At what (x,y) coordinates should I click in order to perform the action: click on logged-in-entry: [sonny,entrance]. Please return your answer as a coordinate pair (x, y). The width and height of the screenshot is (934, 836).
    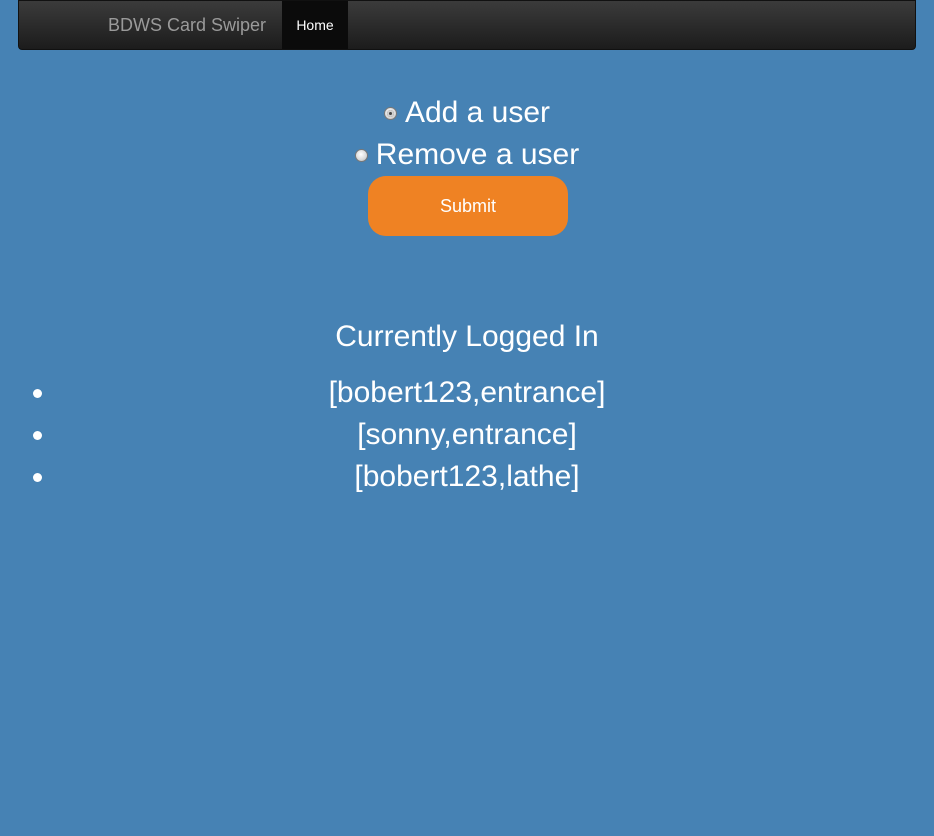
    Looking at the image, I should click on (467, 434).